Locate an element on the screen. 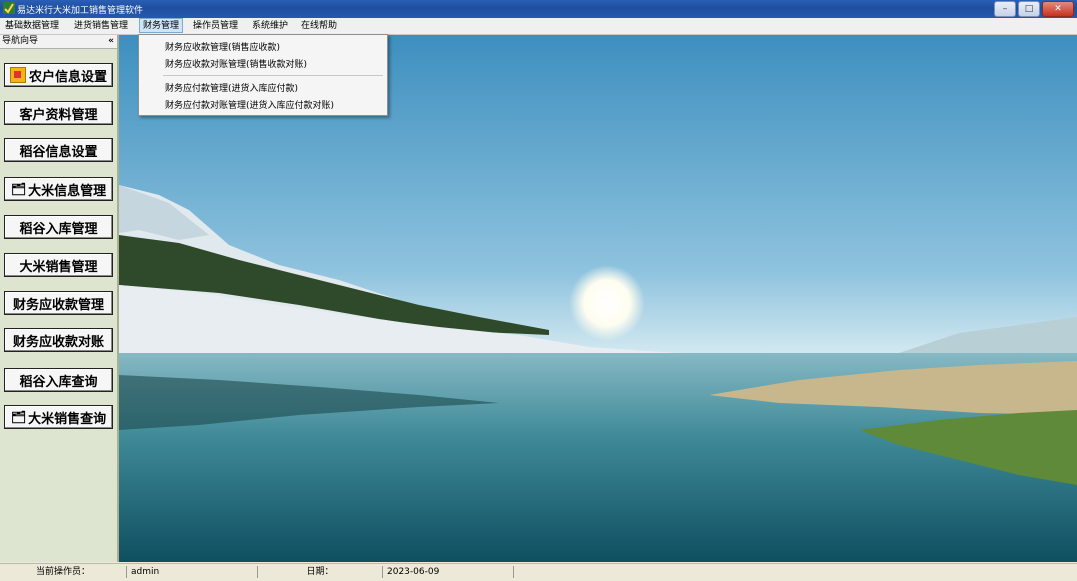  nav-button-rice-sales-query: 🗂 大米销售查询 is located at coordinates (58, 417).